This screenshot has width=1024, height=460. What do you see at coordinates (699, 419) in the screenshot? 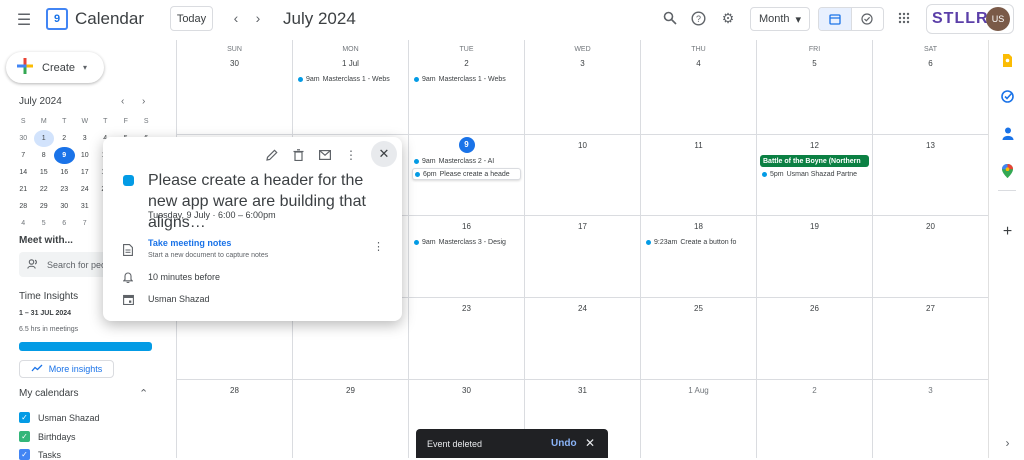
I see `day-cell: 1 Aug` at bounding box center [699, 419].